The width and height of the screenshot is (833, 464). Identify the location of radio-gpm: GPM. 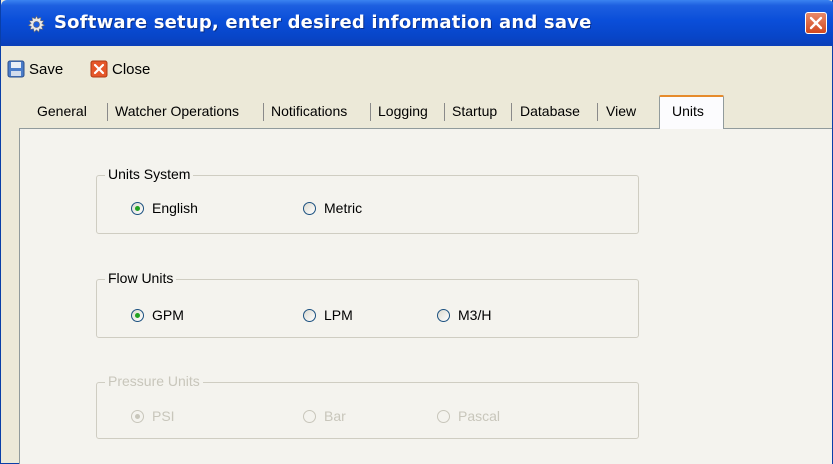
(157, 315).